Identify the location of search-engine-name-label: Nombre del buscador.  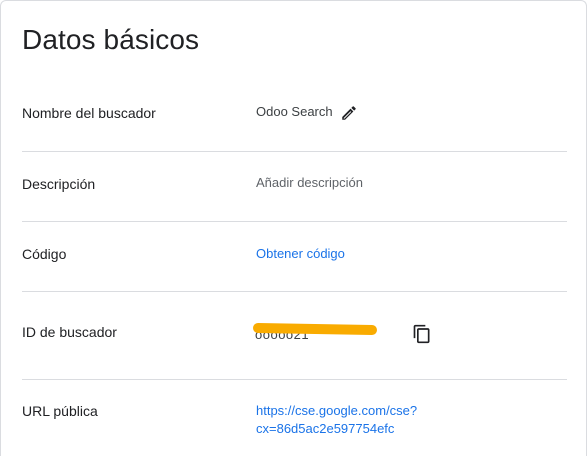
(89, 113).